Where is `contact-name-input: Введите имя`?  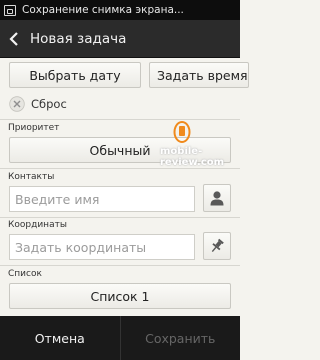 contact-name-input: Введите имя is located at coordinates (102, 199).